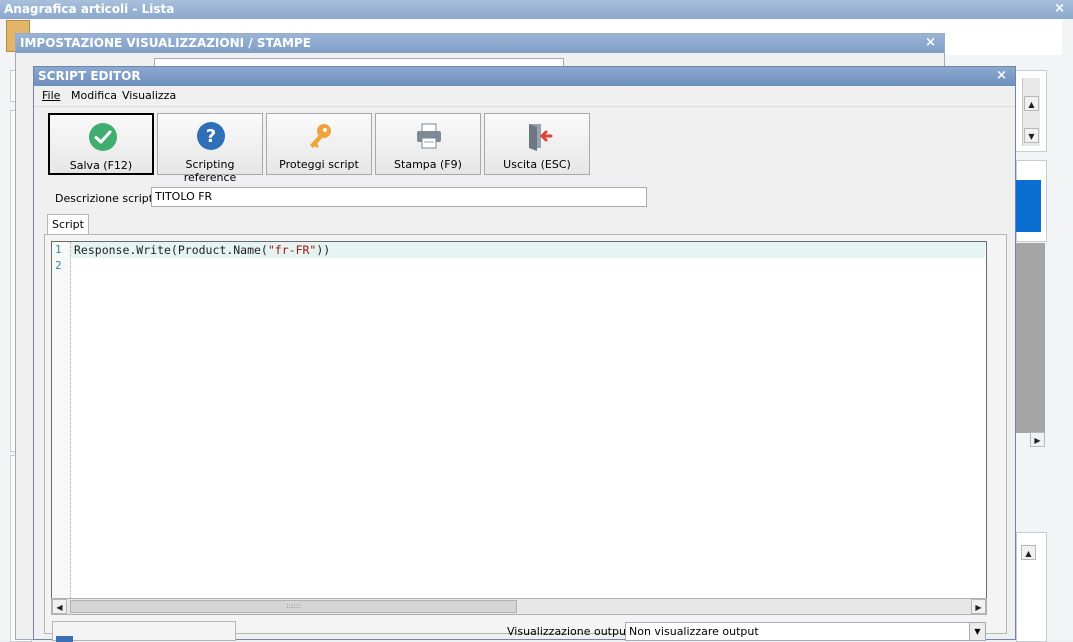 This screenshot has width=1073, height=642. What do you see at coordinates (293, 606) in the screenshot?
I see `scrollbar-thumb: ::::::` at bounding box center [293, 606].